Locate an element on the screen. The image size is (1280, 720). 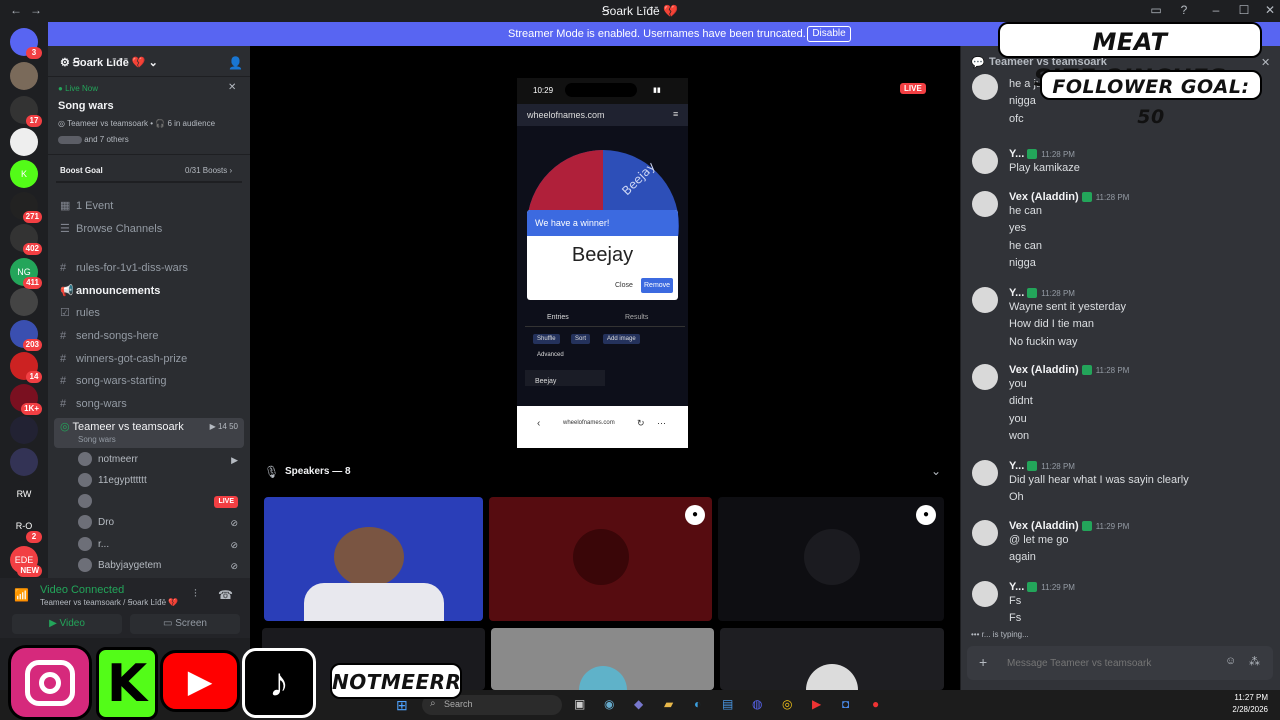
voice-user: r... ⊘ is located at coordinates (161, 545).